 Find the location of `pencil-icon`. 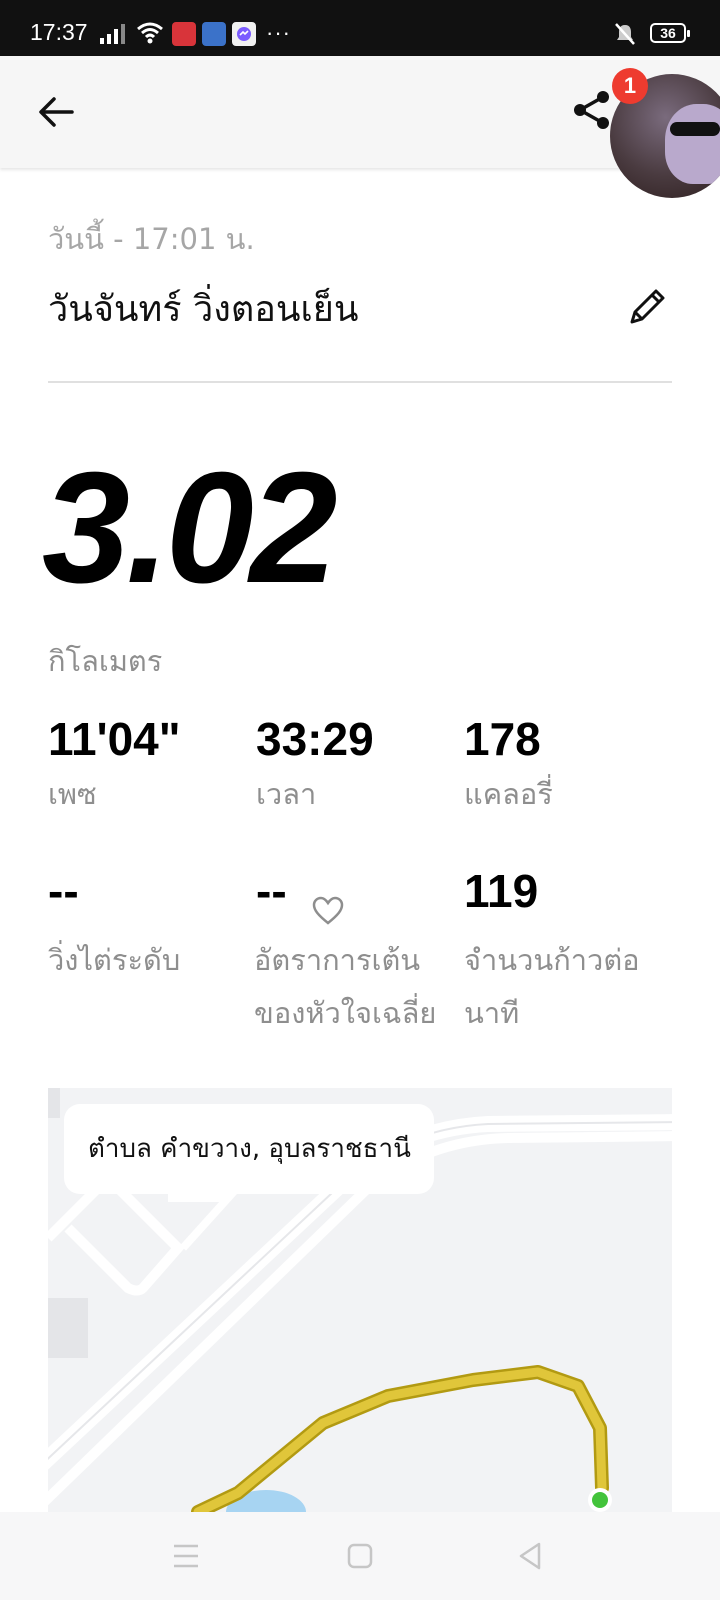

pencil-icon is located at coordinates (647, 306).